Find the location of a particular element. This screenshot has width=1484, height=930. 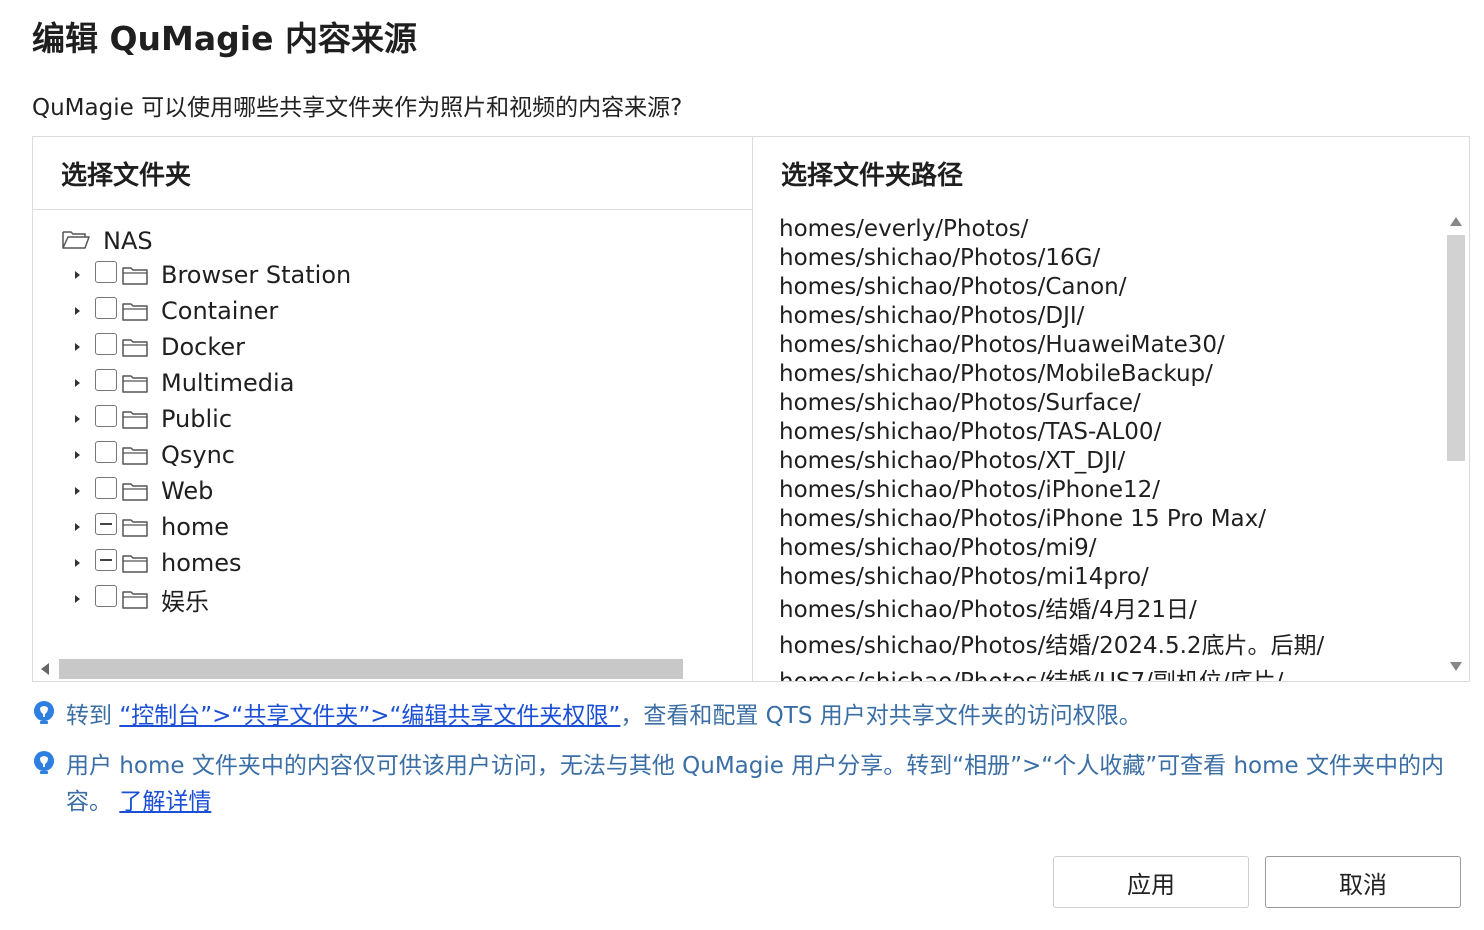

tree-item: home is located at coordinates (151, 527).